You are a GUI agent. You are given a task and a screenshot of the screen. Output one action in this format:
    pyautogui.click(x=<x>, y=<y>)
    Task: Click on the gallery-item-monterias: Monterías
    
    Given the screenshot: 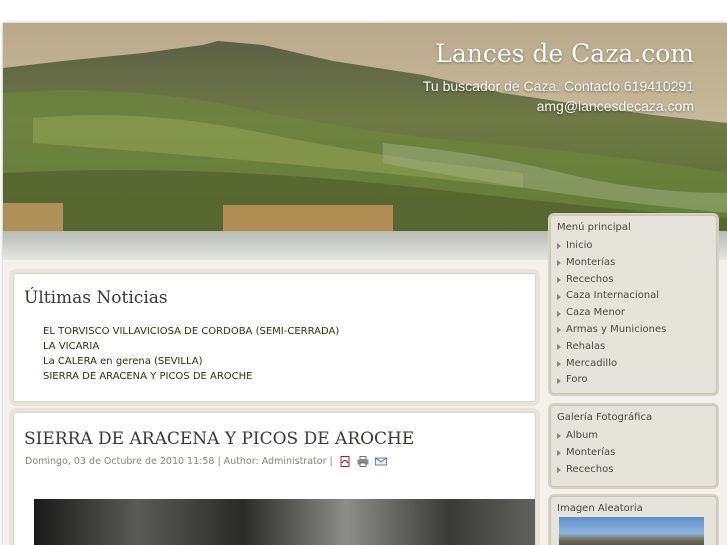 What is the action you would take?
    pyautogui.click(x=586, y=453)
    